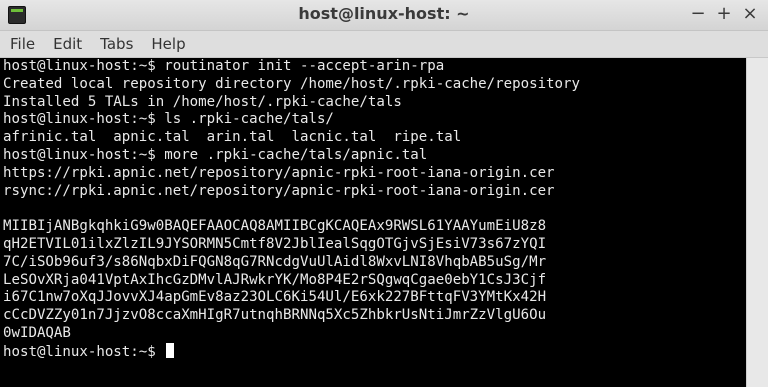  What do you see at coordinates (374, 351) in the screenshot?
I see `prompt-line: host@linux-host:~$` at bounding box center [374, 351].